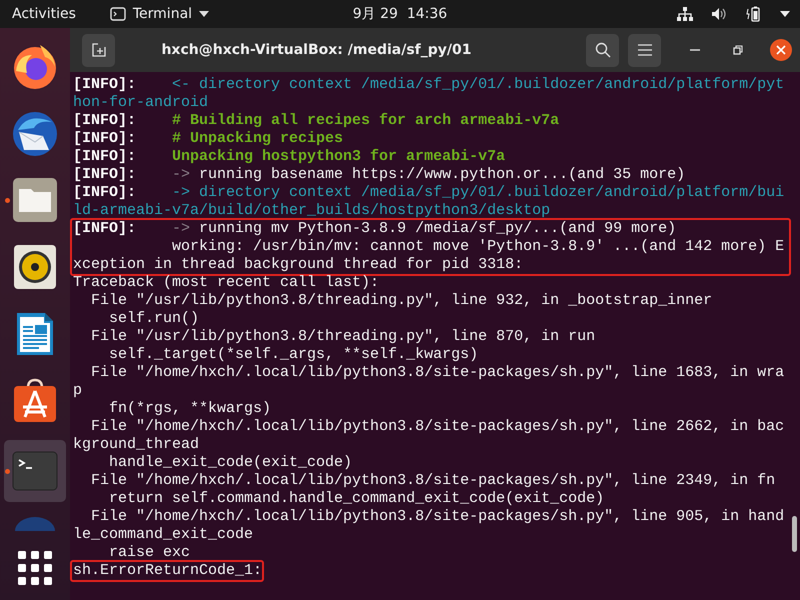 This screenshot has width=800, height=600. I want to click on terminal-line: working: /usr/bin/mv: cannot move 'Python-3.8.9' ...(and 142 more) Exception in thread background thread for pid 3318:, so click(429, 256).